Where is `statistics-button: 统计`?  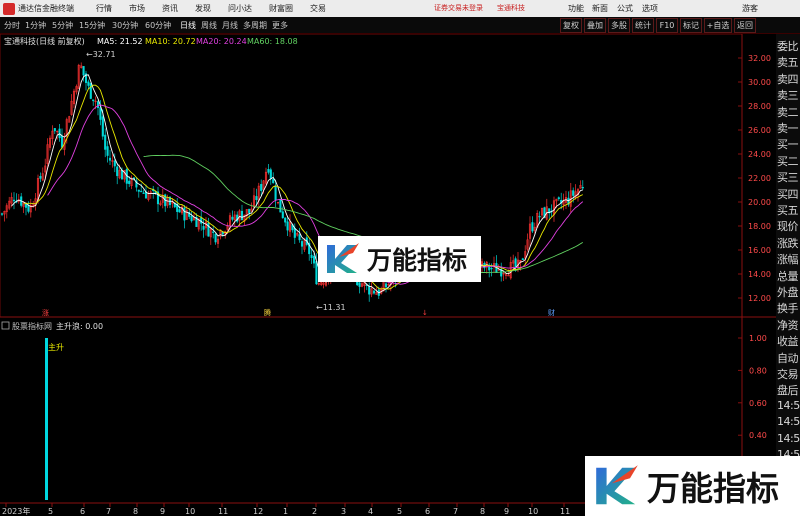 statistics-button: 统计 is located at coordinates (643, 25).